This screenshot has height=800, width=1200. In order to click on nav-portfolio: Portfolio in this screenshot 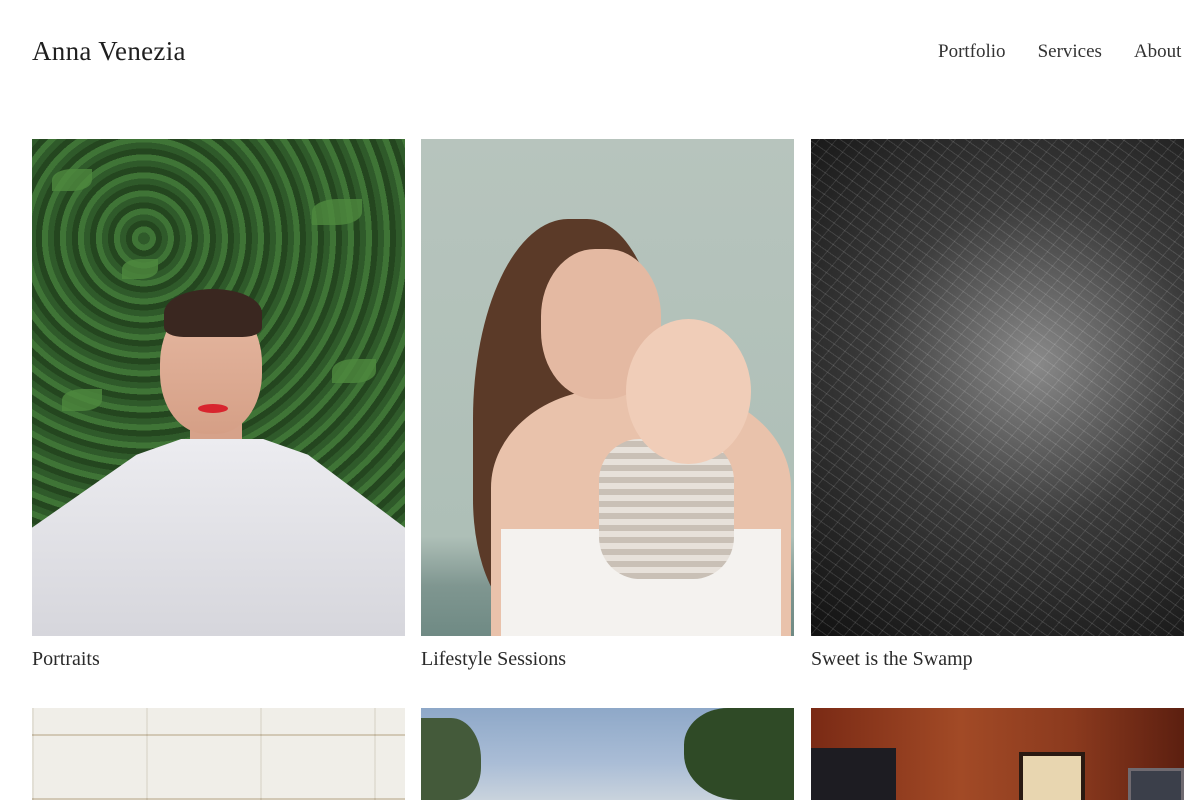, I will do `click(972, 52)`.